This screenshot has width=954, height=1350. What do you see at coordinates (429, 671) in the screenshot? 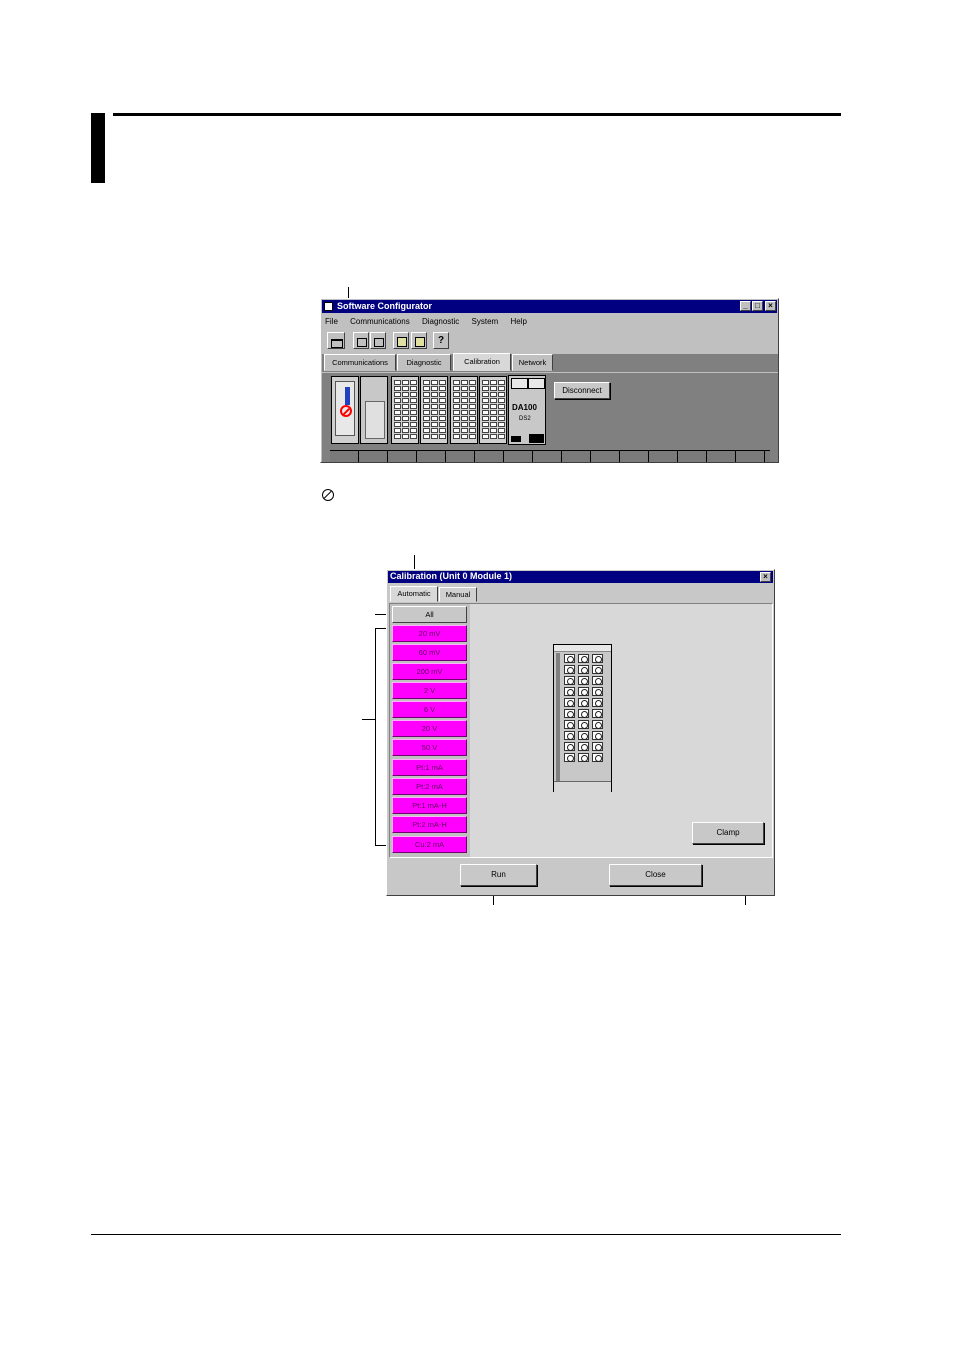
I see `range-200mv: 200 mV` at bounding box center [429, 671].